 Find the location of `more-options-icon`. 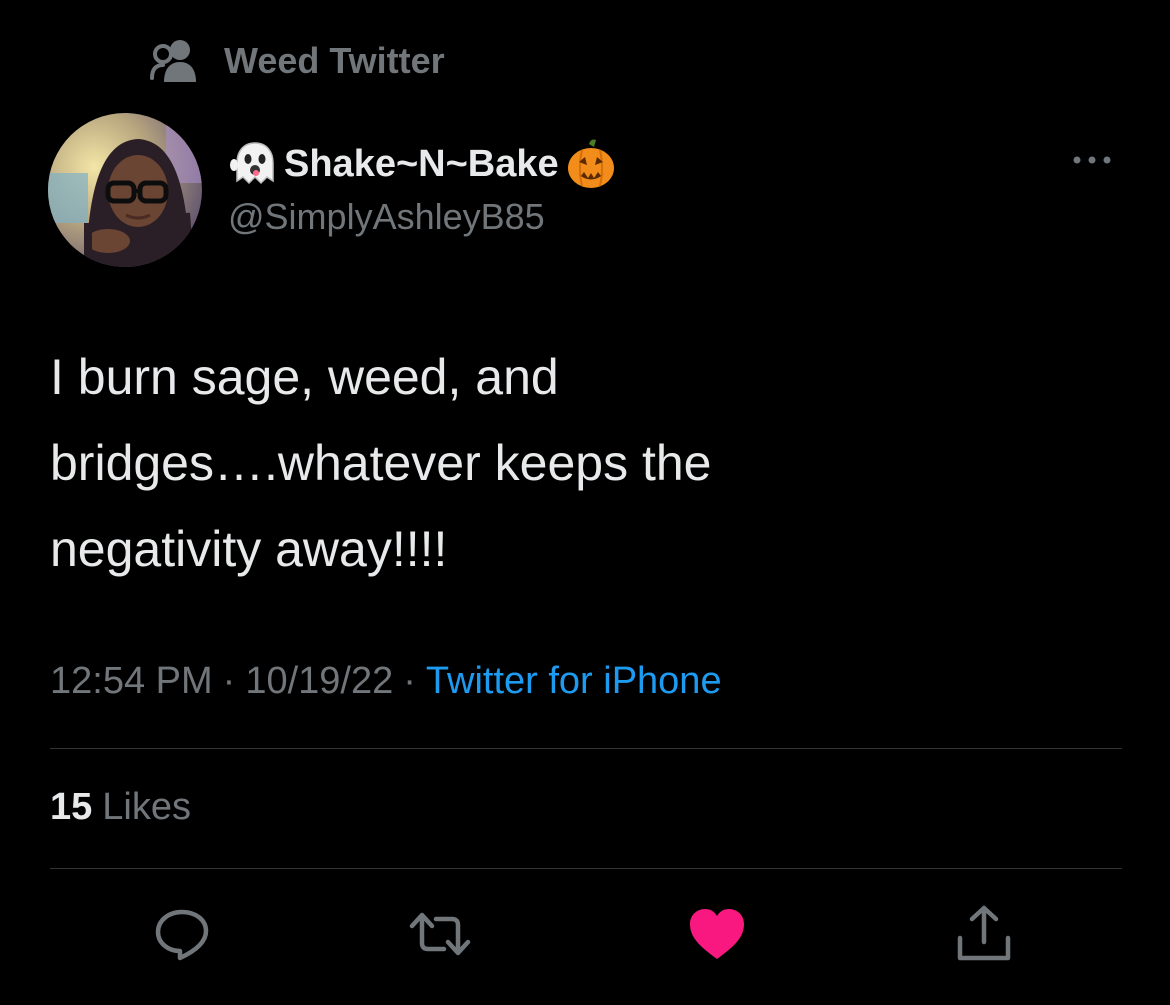

more-options-icon is located at coordinates (1093, 160).